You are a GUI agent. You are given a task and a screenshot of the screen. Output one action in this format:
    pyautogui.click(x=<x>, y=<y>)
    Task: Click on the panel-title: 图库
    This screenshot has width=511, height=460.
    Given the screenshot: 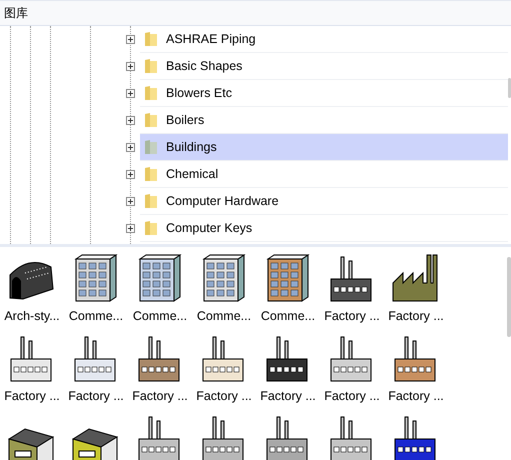 What is the action you would take?
    pyautogui.click(x=255, y=13)
    